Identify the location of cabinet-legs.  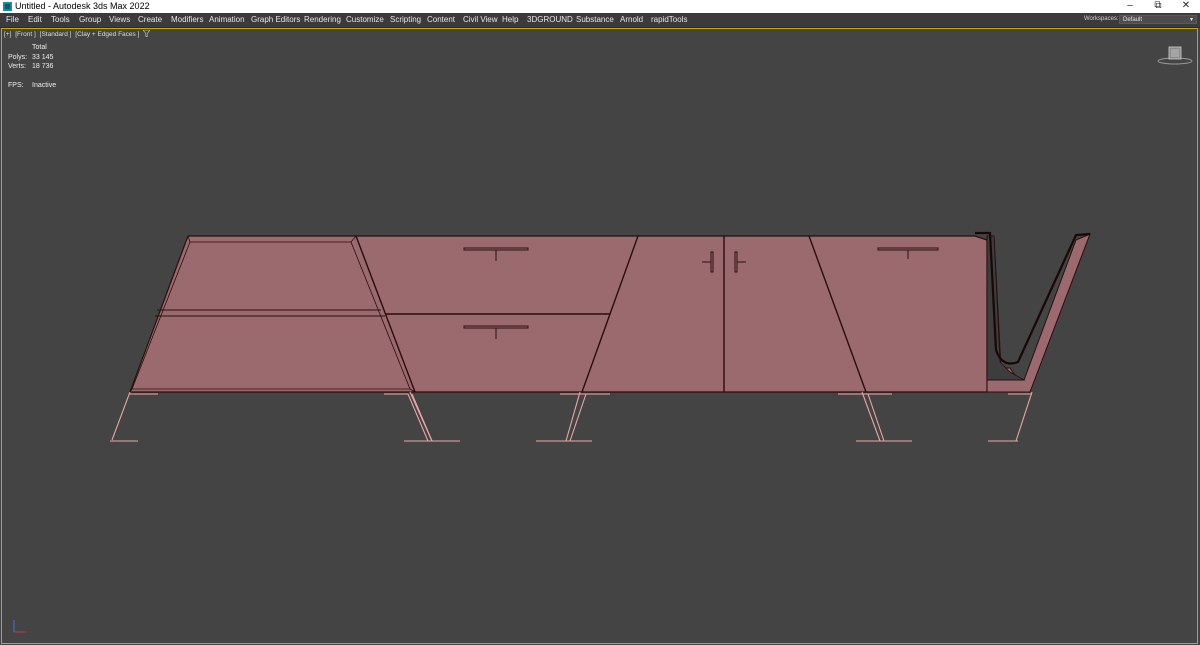
(571, 416).